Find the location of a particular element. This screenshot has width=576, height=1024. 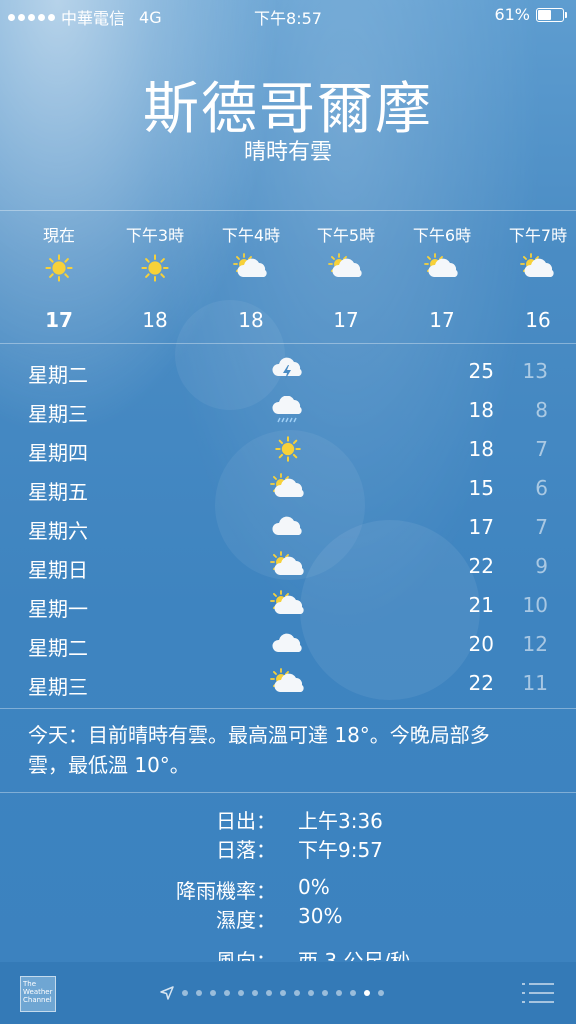

hour-label: 現在 is located at coordinates (58, 235).